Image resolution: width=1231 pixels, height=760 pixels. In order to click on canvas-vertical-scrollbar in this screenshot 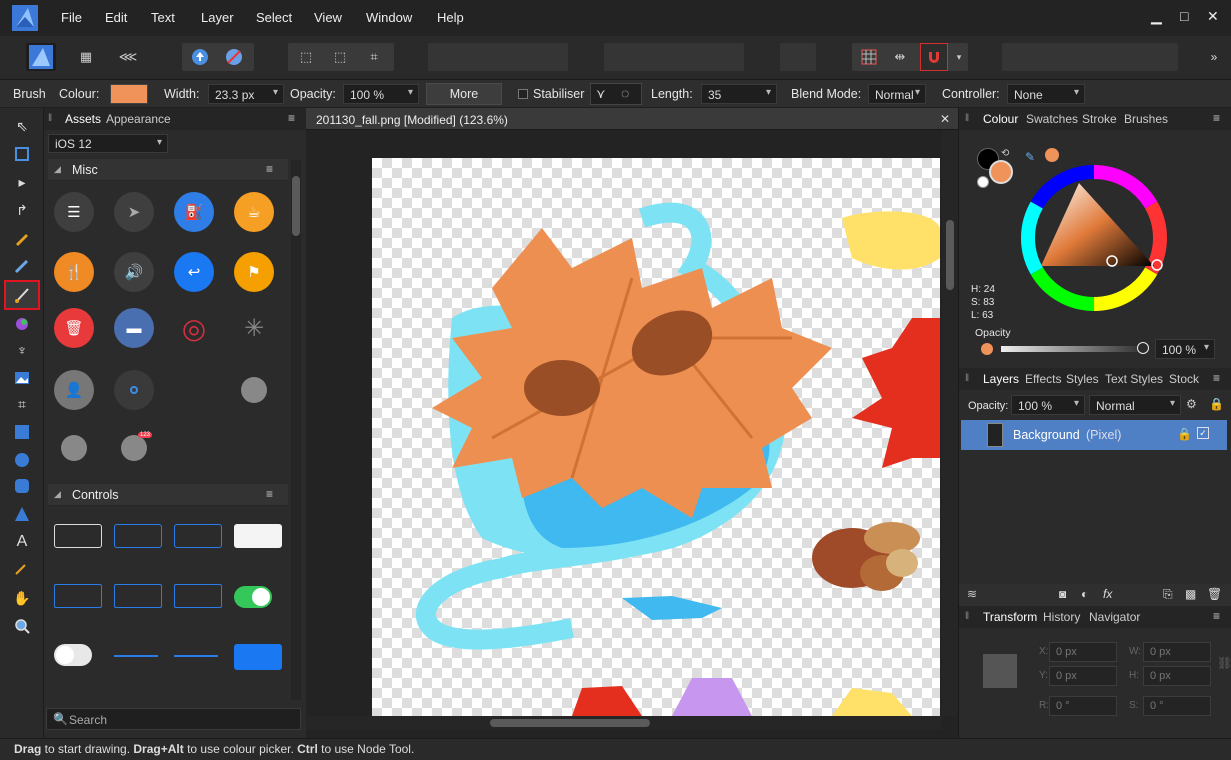, I will do `click(950, 423)`.